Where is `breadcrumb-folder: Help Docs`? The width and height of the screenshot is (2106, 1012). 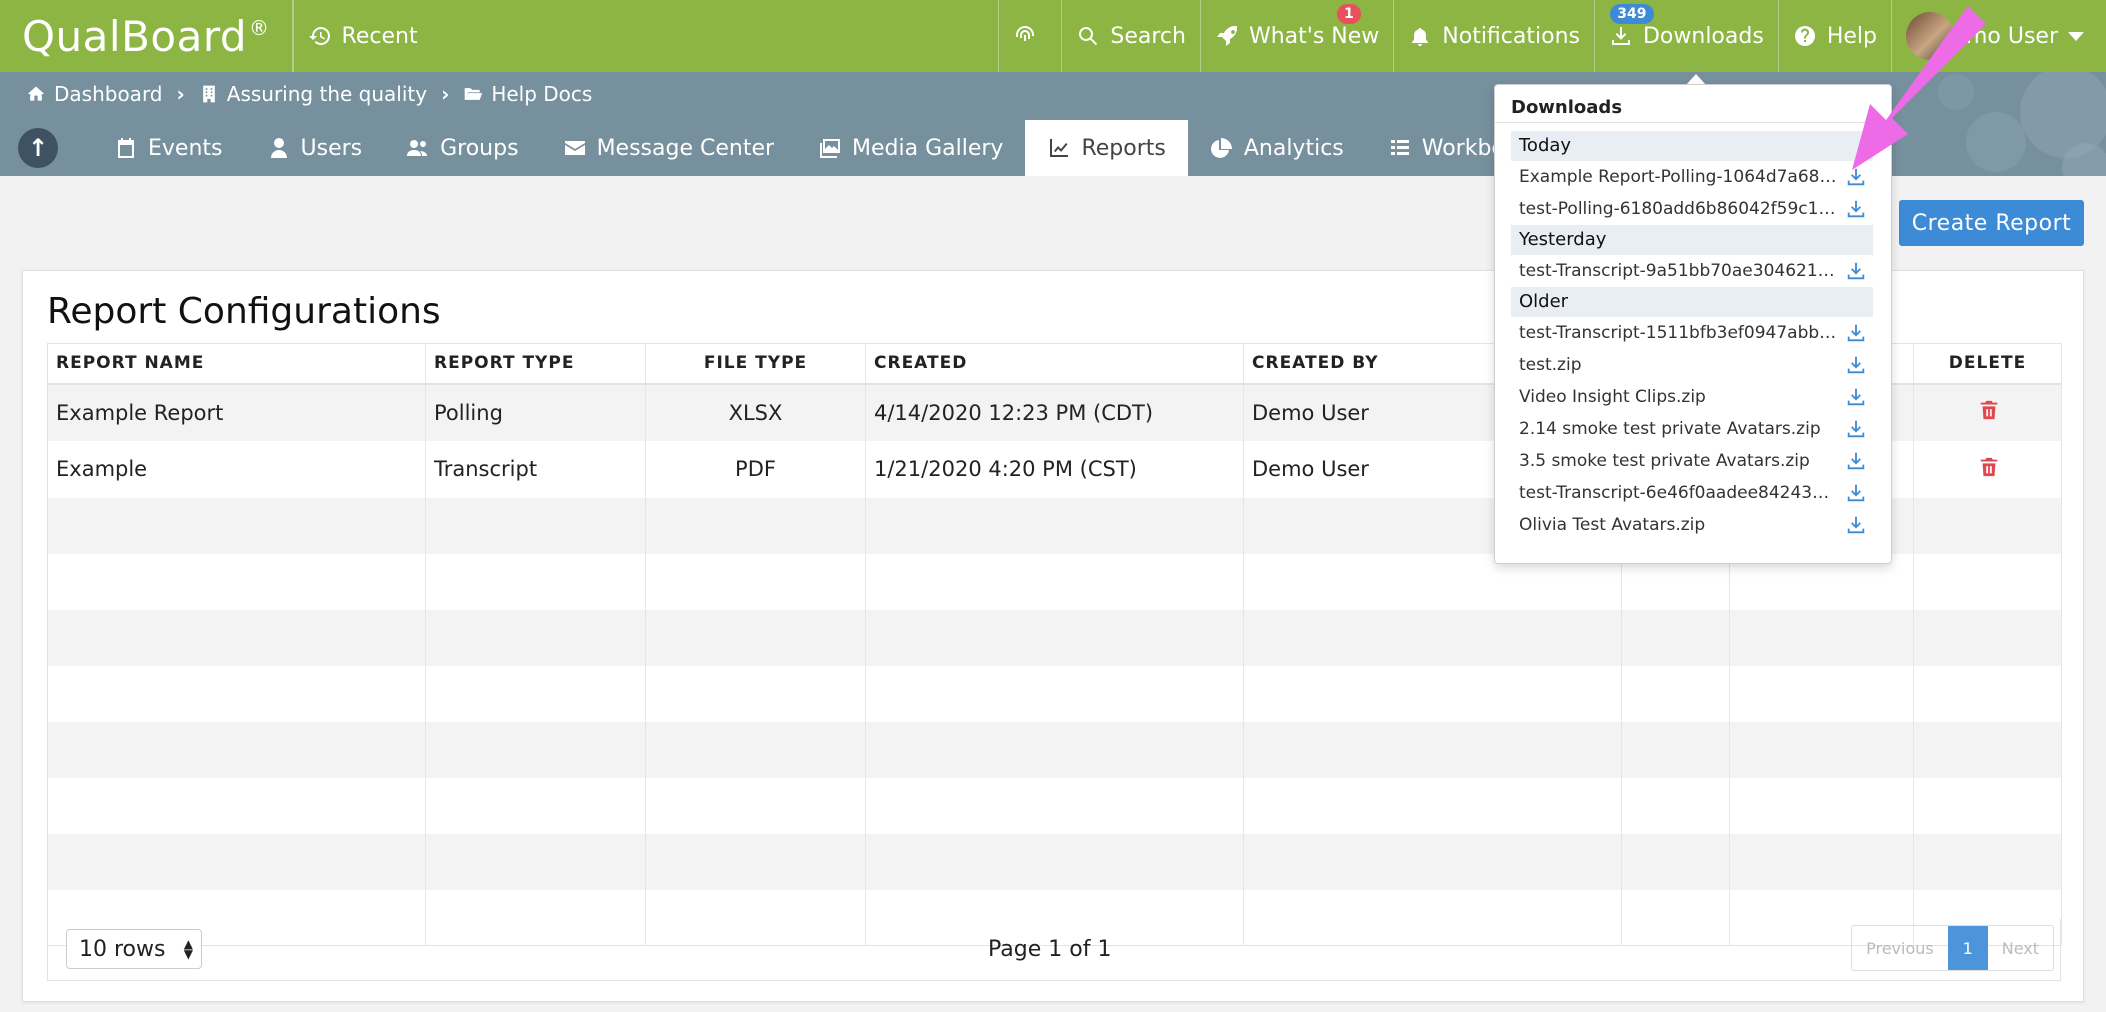
breadcrumb-folder: Help Docs is located at coordinates (527, 94).